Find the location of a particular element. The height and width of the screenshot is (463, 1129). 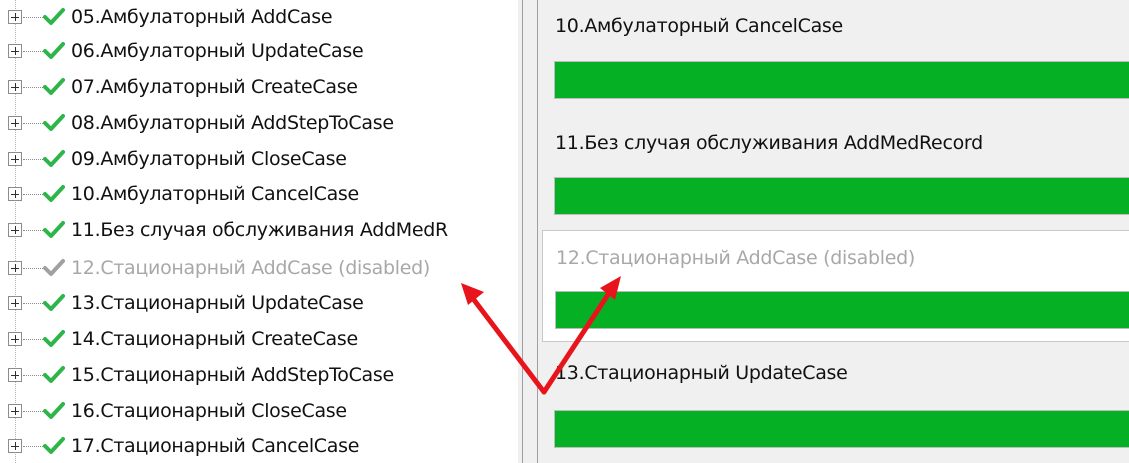

tree-item-label: 11.Без случая обслуживания AddMedR is located at coordinates (259, 230).